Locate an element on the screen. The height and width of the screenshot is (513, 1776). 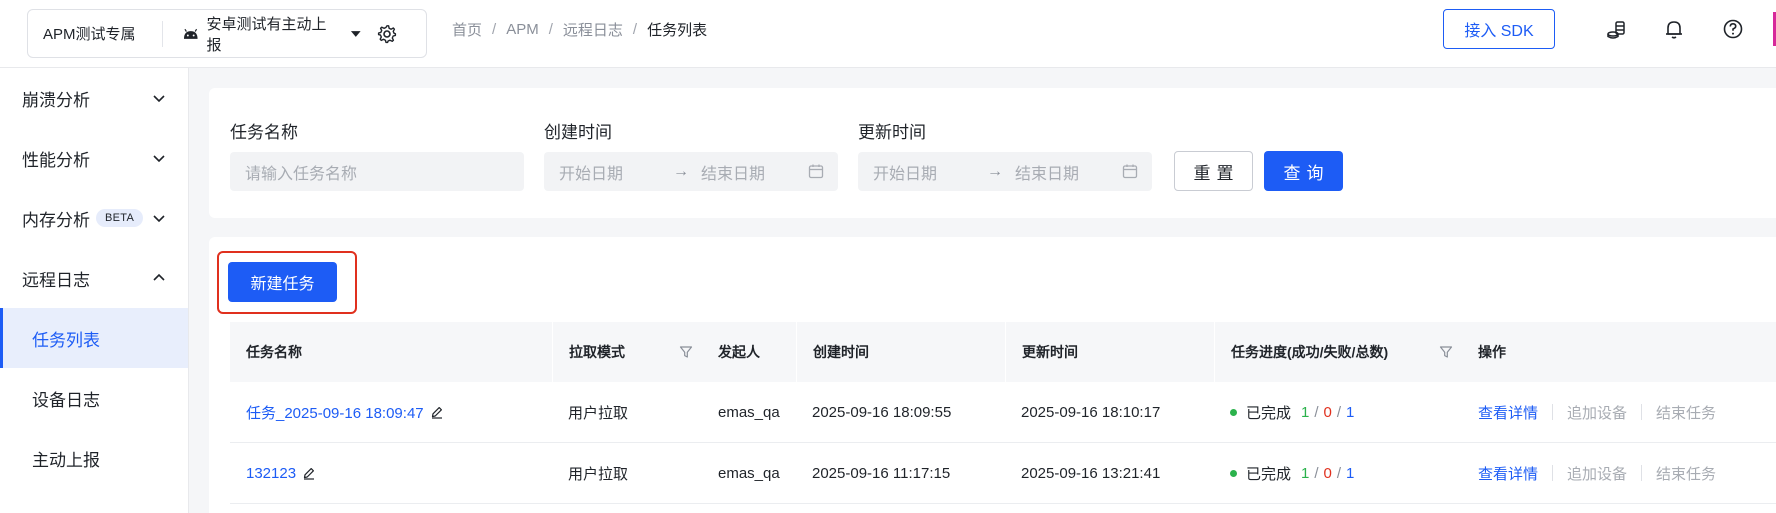
created-time-range: 开始日期 → 结束日期 is located at coordinates (691, 171).